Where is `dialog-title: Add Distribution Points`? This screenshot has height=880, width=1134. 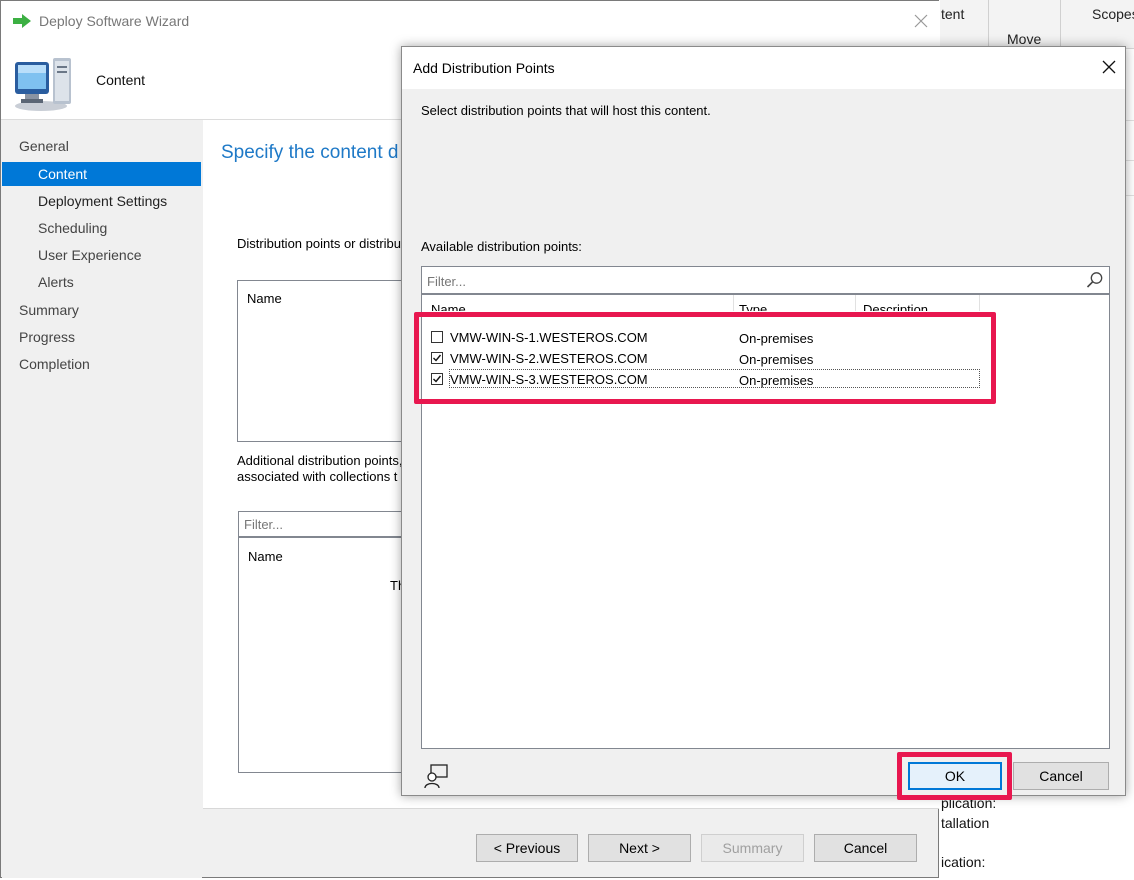 dialog-title: Add Distribution Points is located at coordinates (484, 68).